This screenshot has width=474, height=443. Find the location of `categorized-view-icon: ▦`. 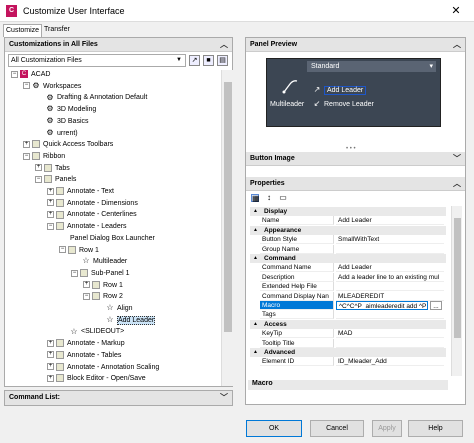

categorized-view-icon: ▦ is located at coordinates (256, 198).